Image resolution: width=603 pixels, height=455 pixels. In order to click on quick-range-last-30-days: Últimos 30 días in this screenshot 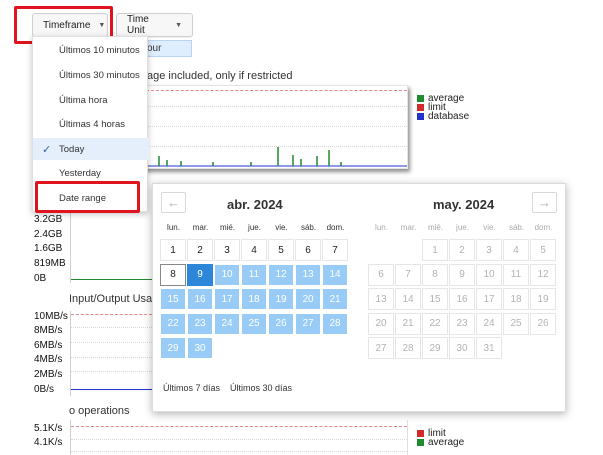, I will do `click(261, 388)`.